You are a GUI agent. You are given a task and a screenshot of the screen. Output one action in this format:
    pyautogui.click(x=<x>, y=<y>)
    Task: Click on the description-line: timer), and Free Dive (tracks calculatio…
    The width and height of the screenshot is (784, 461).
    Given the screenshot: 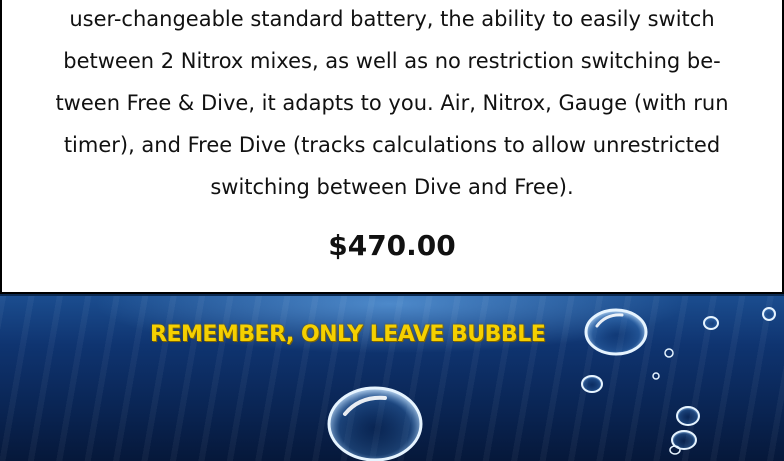 What is the action you would take?
    pyautogui.click(x=392, y=145)
    